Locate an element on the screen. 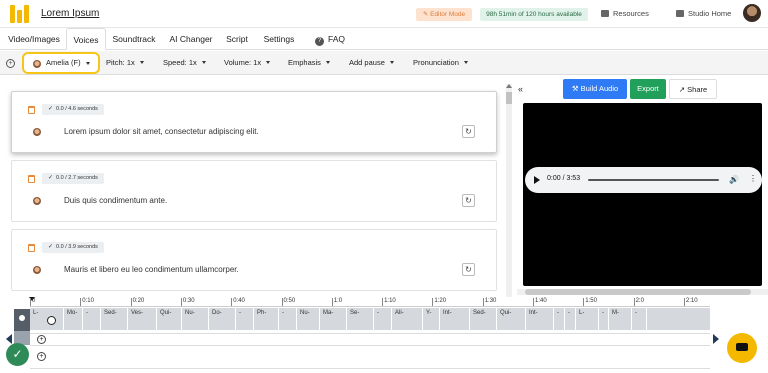  voice-avatar is located at coordinates (37, 64).